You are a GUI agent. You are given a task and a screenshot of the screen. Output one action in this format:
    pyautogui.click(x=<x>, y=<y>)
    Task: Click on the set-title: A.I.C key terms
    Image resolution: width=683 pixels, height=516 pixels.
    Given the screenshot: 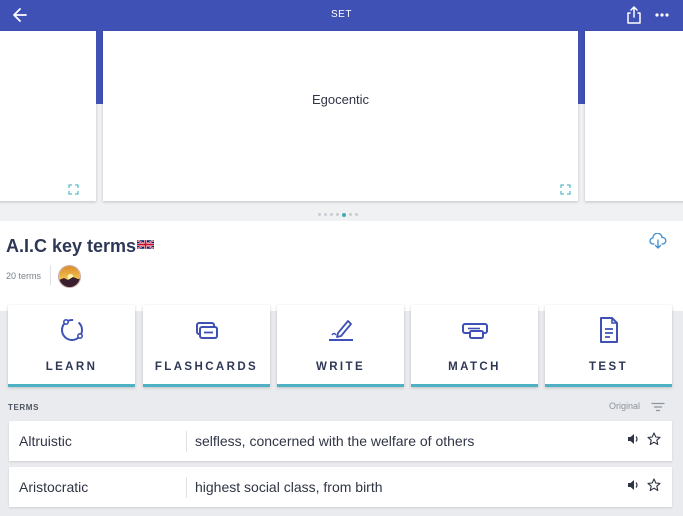 What is the action you would take?
    pyautogui.click(x=80, y=246)
    